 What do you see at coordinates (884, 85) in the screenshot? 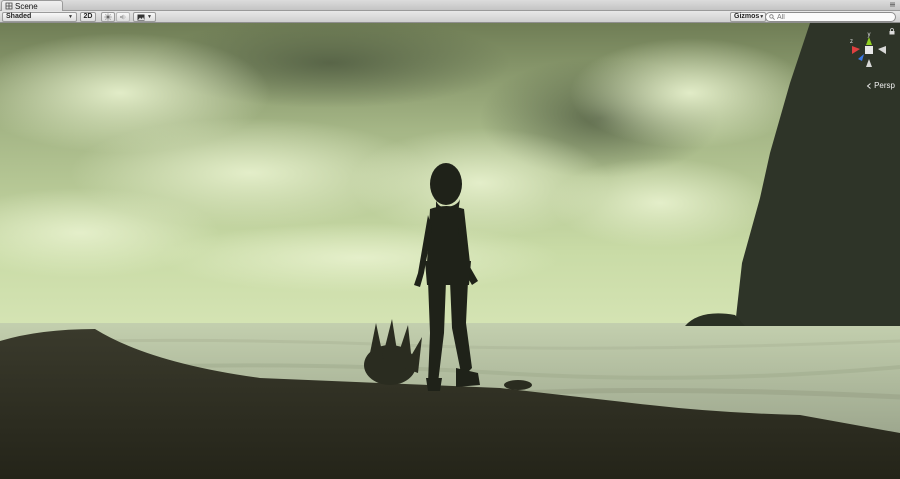
I see `projection-label: Persp` at bounding box center [884, 85].